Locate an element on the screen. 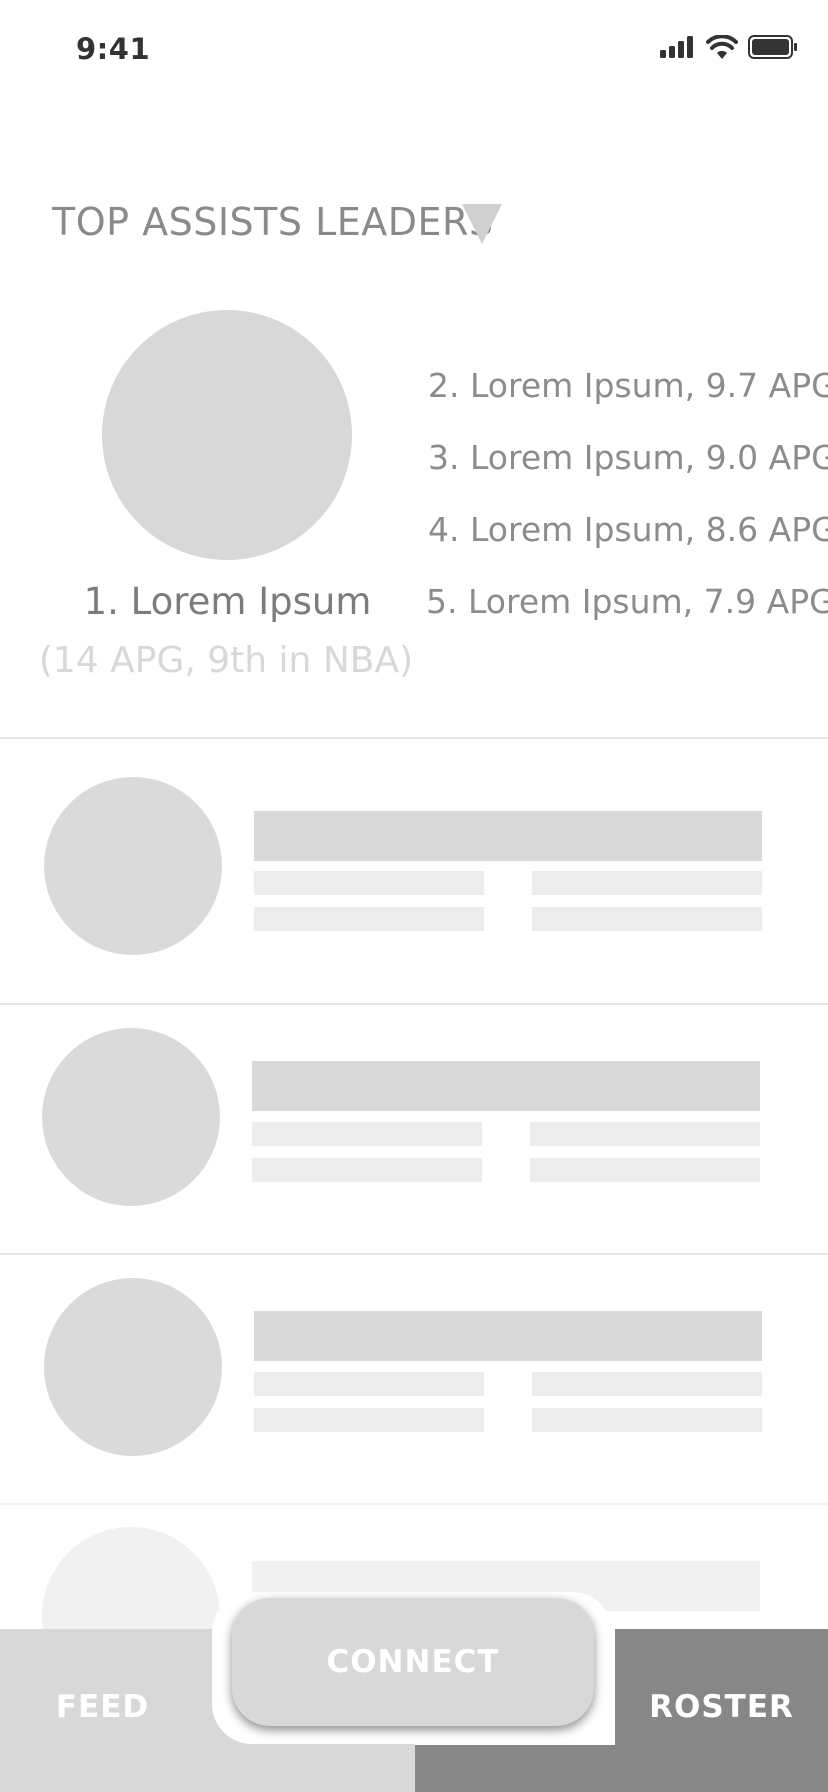  tab-feed-label: FEED is located at coordinates (102, 1707).